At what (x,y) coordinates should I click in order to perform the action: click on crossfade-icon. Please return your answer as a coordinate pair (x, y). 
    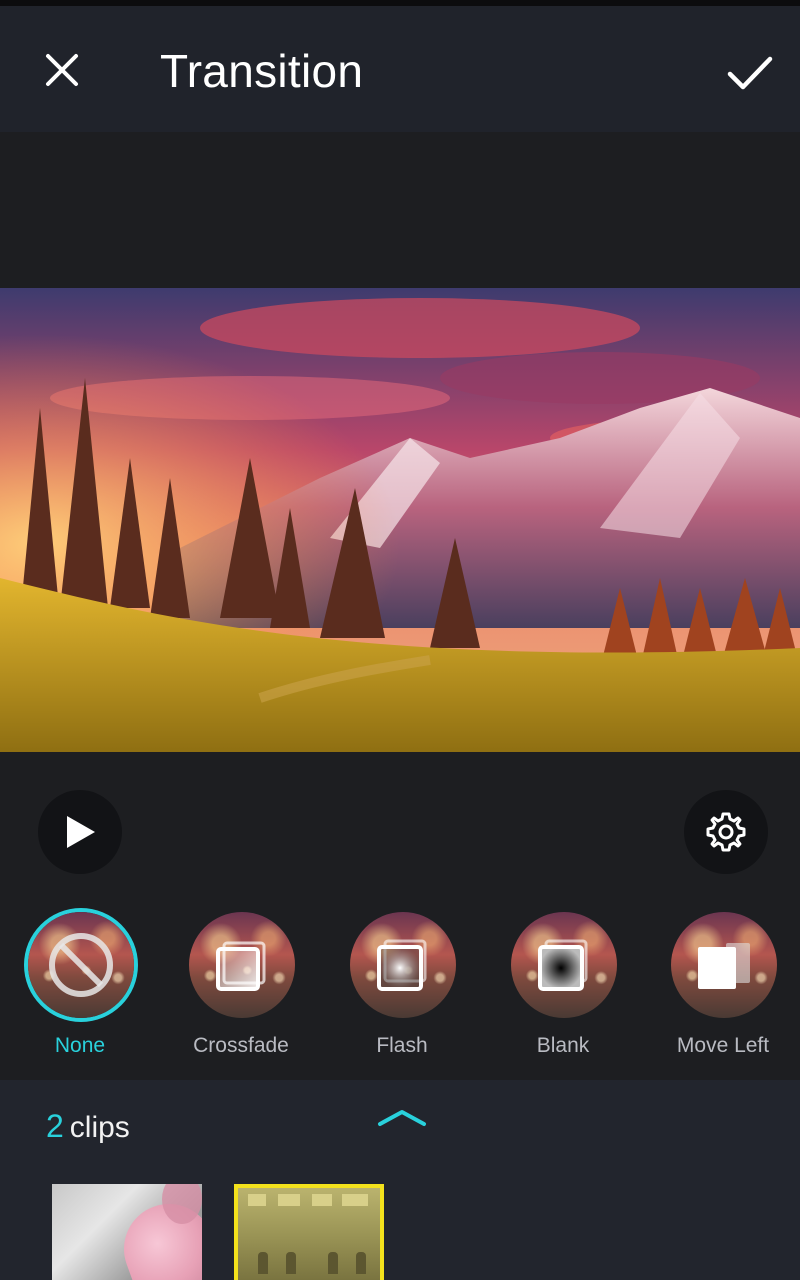
    Looking at the image, I should click on (241, 966).